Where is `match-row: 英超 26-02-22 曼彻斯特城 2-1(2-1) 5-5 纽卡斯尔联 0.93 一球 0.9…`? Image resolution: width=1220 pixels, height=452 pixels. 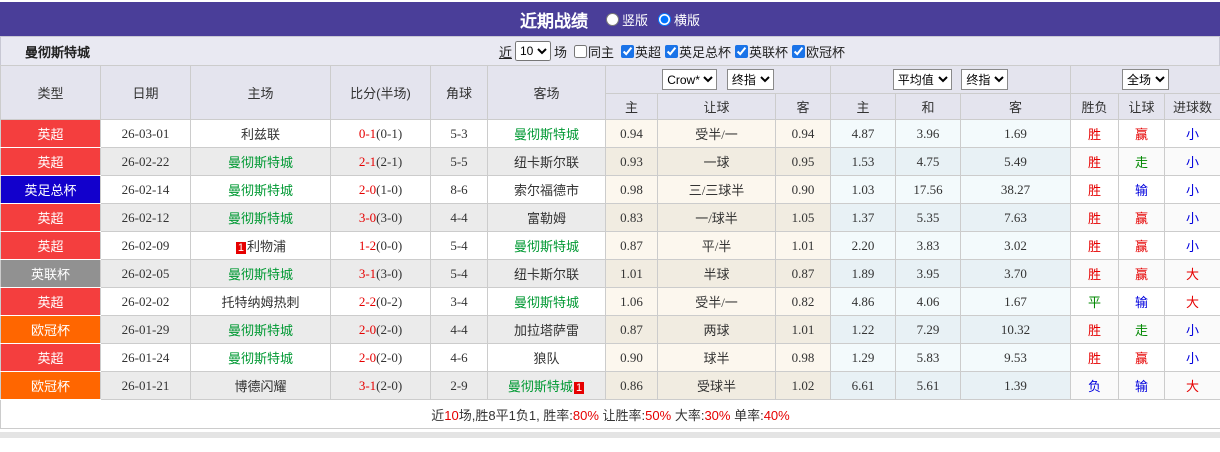
match-row: 英超 26-02-22 曼彻斯特城 2-1(2-1) 5-5 纽卡斯尔联 0.93 一球 0.9… is located at coordinates (610, 161).